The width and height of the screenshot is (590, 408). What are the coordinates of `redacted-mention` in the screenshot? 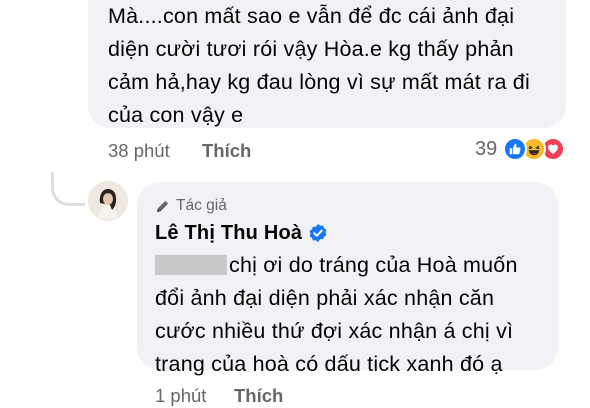 It's located at (191, 265).